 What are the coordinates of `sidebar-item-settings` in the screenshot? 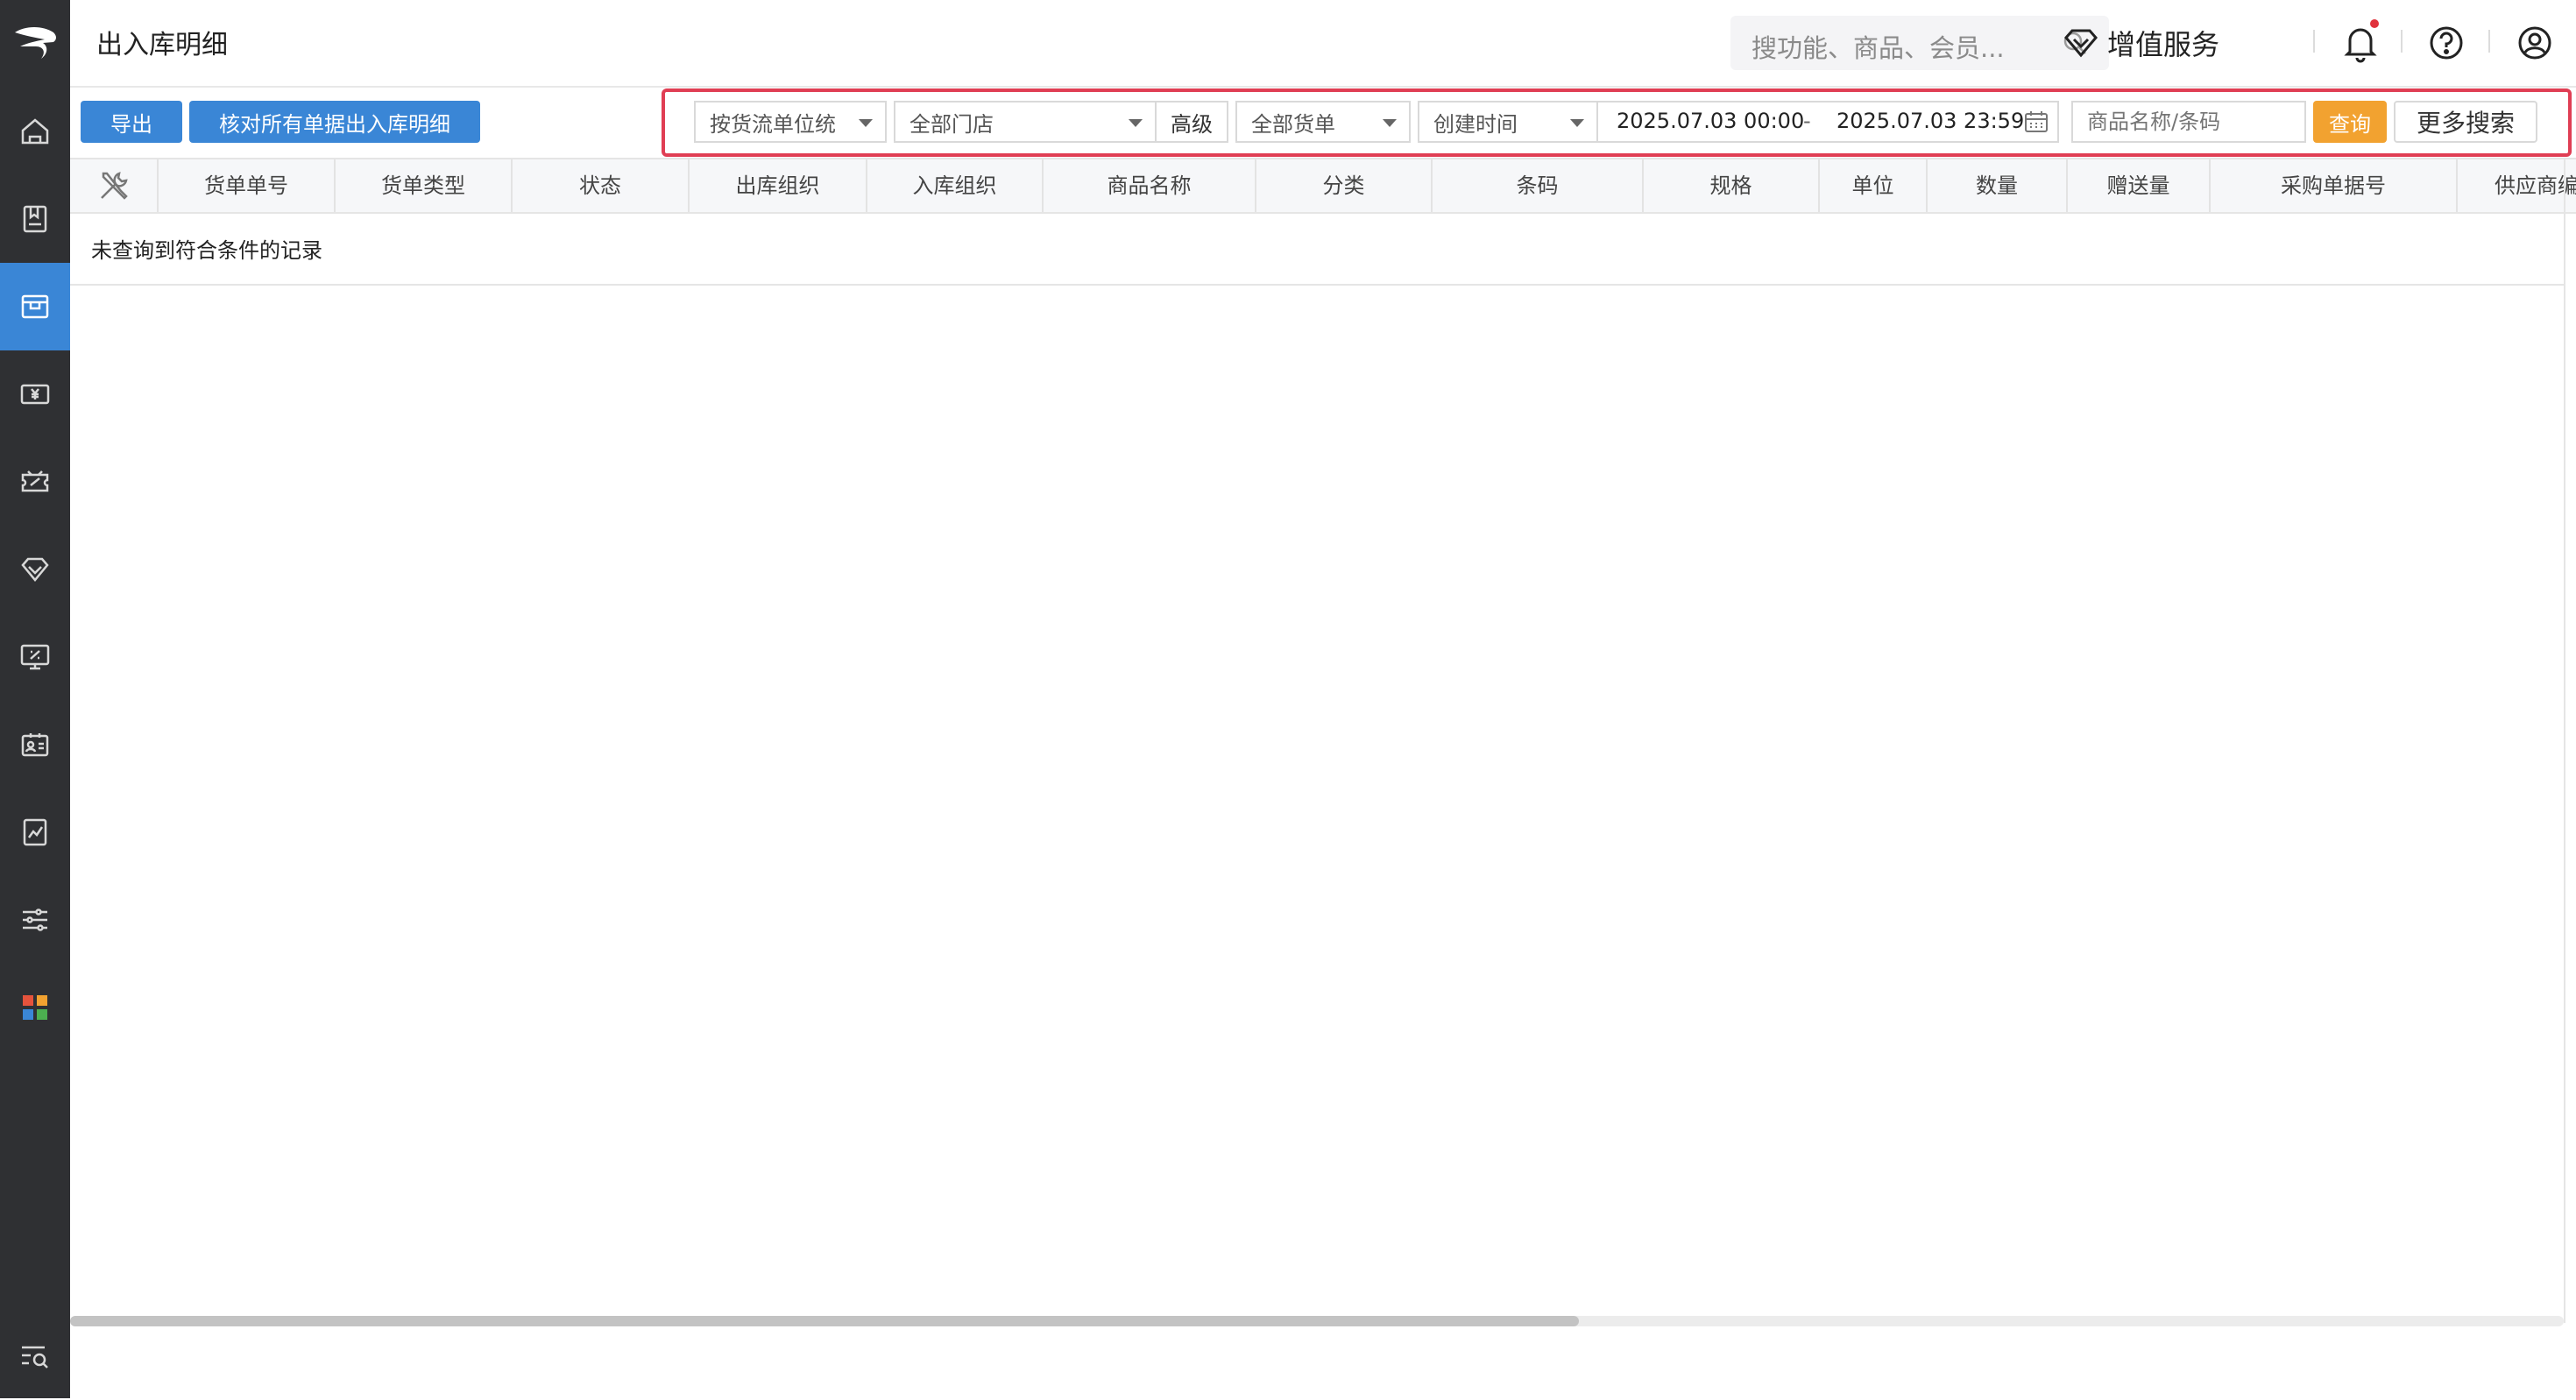 It's located at (35, 920).